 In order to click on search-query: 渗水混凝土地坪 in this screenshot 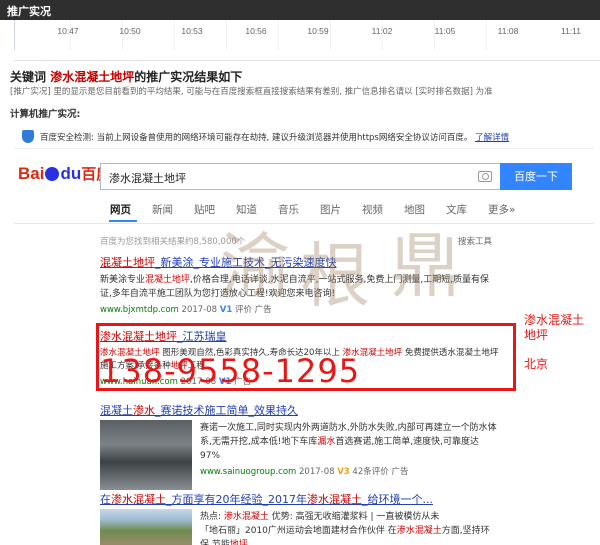, I will do `click(147, 178)`.